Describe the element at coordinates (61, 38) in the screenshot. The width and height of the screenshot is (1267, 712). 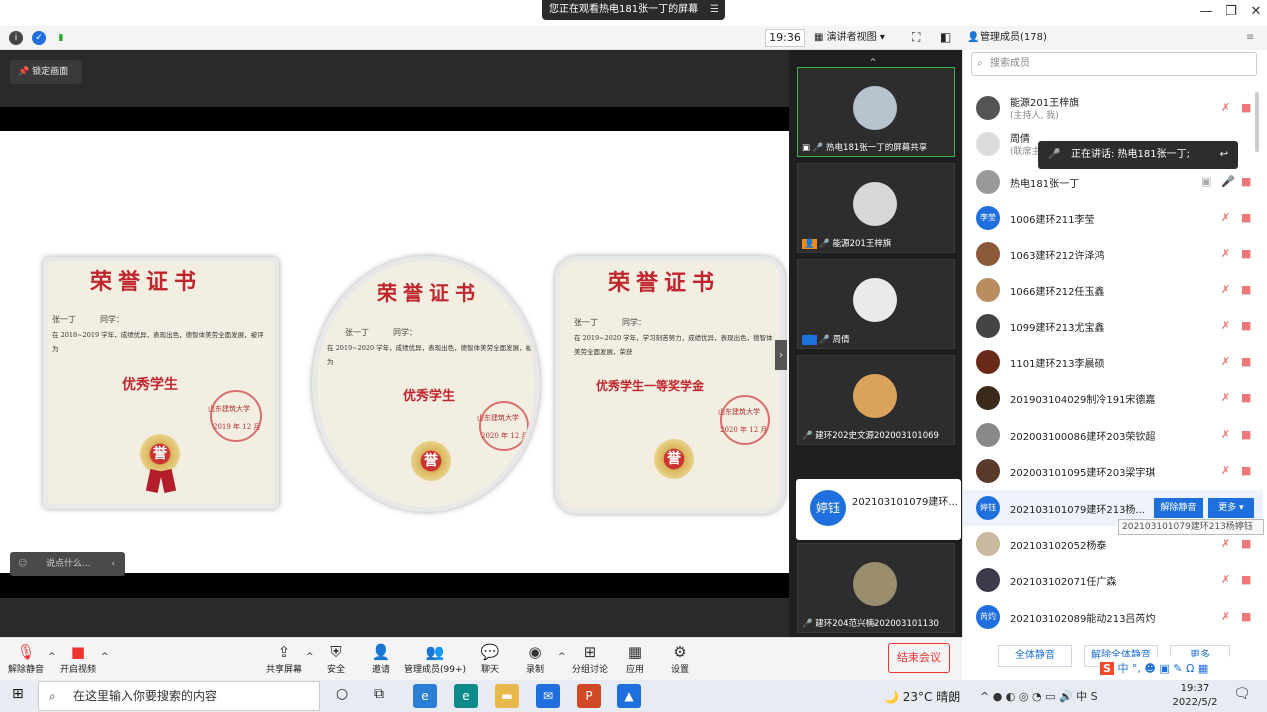
I see `signal-icon: ▮` at that location.